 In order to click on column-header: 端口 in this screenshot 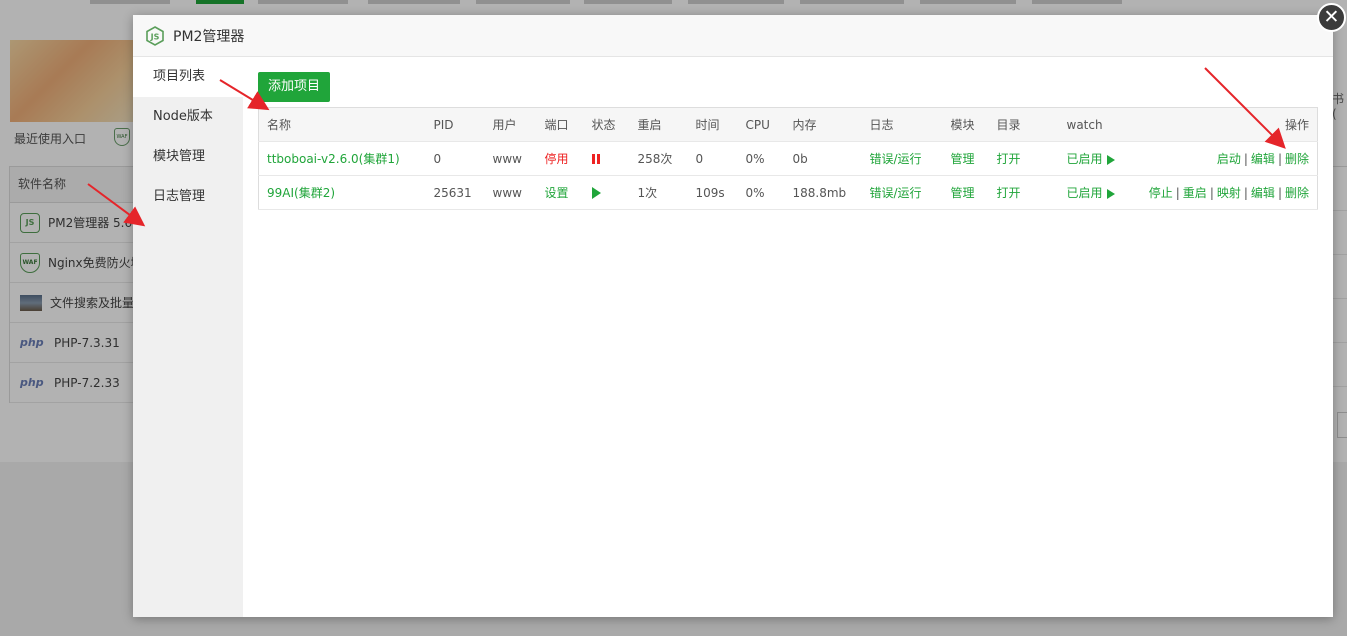, I will do `click(560, 124)`.